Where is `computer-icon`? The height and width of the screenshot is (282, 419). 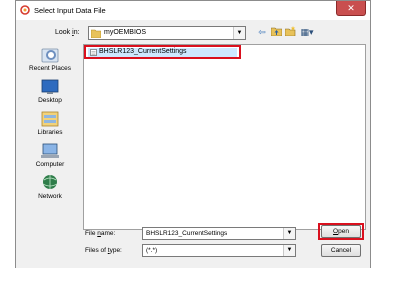
computer-icon is located at coordinates (50, 150).